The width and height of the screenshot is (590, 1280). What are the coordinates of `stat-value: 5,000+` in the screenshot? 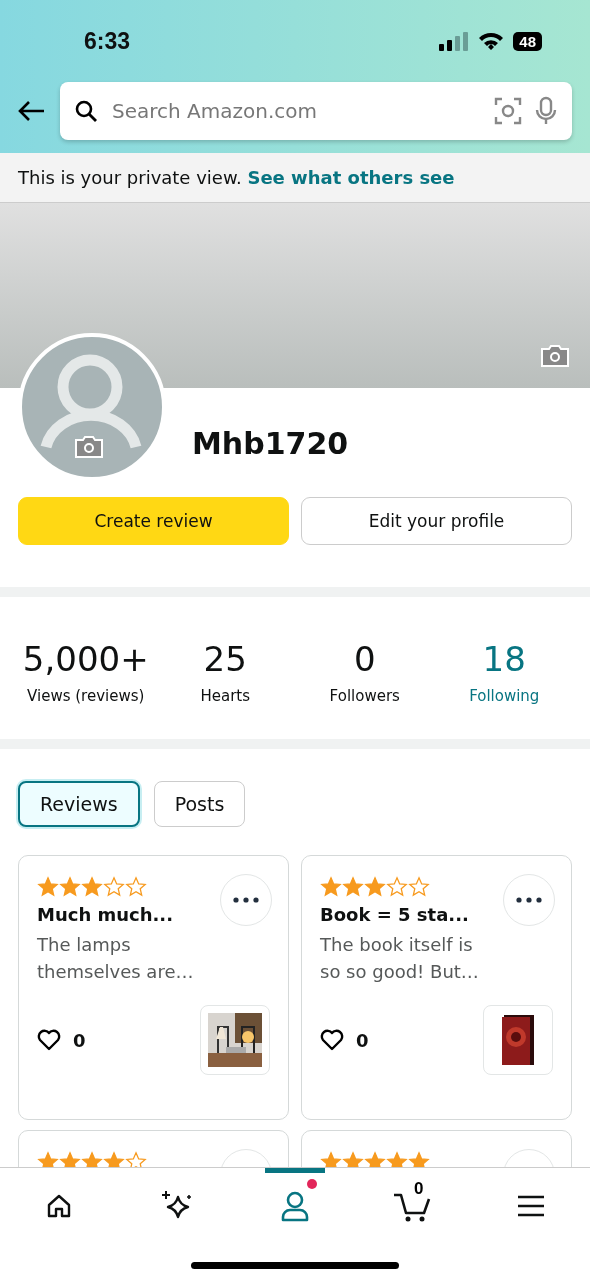 It's located at (85, 659).